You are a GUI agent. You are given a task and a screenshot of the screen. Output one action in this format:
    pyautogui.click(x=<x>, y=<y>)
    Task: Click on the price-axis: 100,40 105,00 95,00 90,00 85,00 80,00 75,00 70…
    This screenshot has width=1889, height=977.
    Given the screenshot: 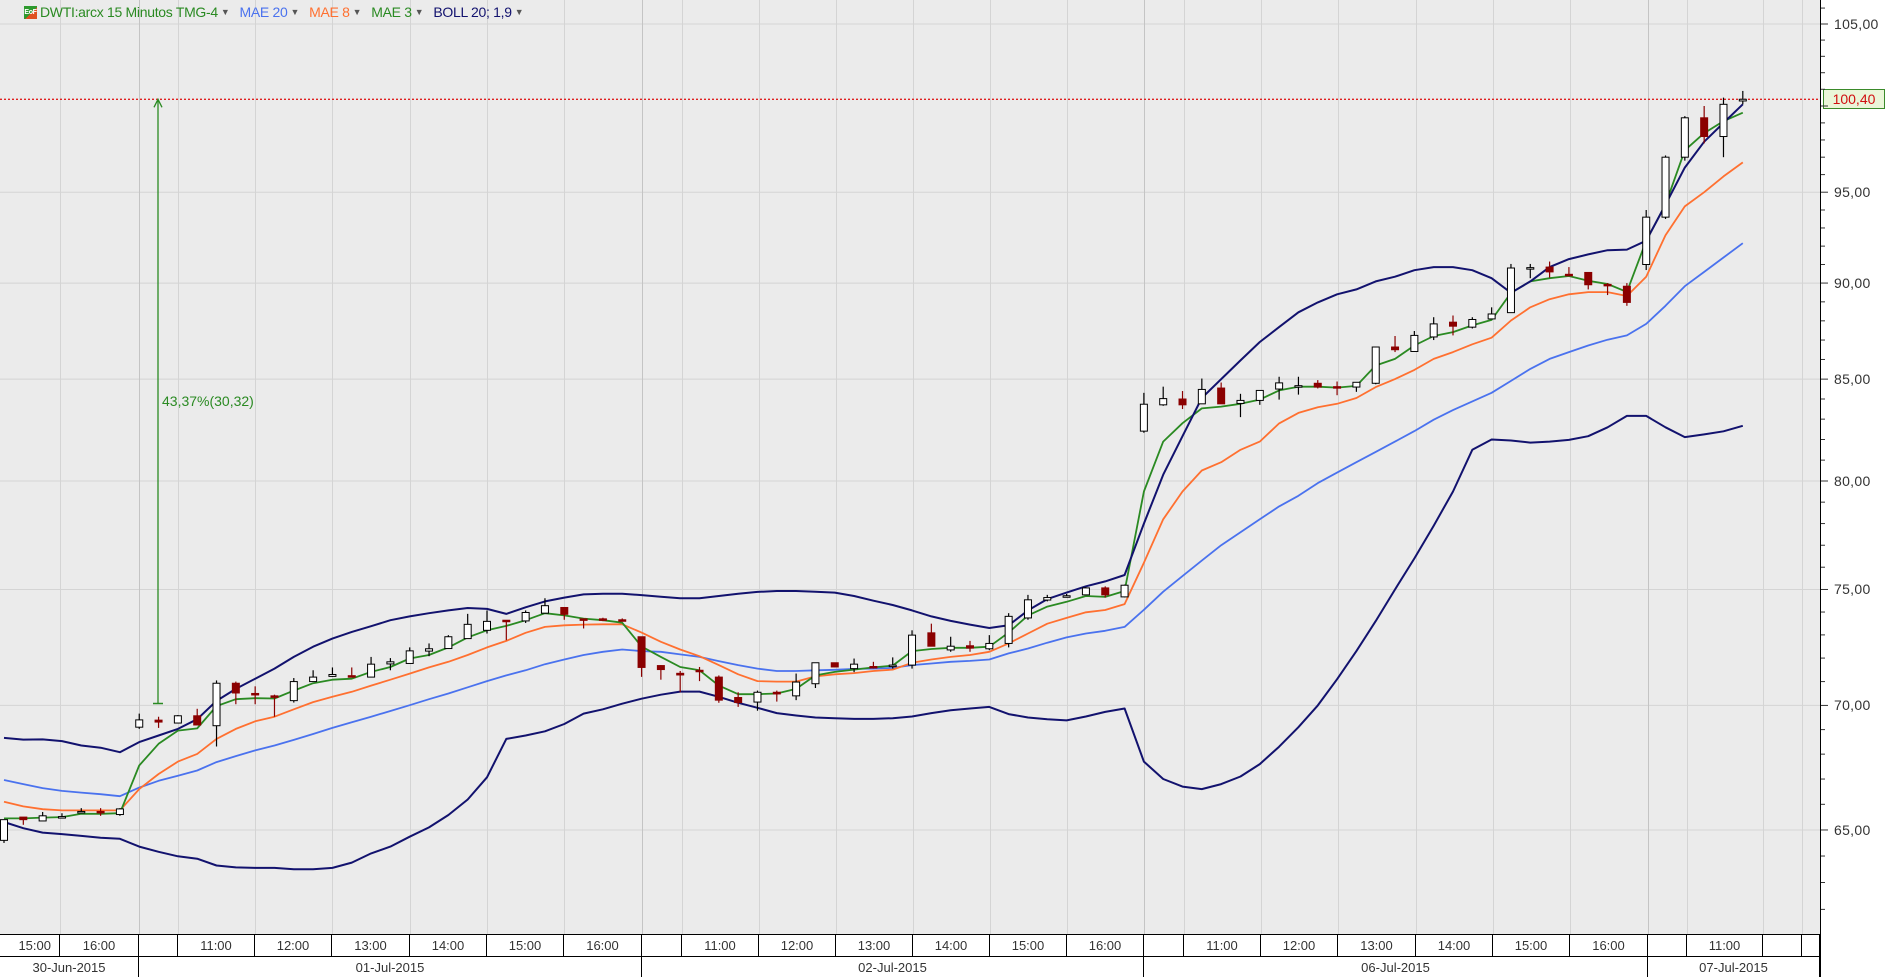 What is the action you would take?
    pyautogui.click(x=1854, y=488)
    